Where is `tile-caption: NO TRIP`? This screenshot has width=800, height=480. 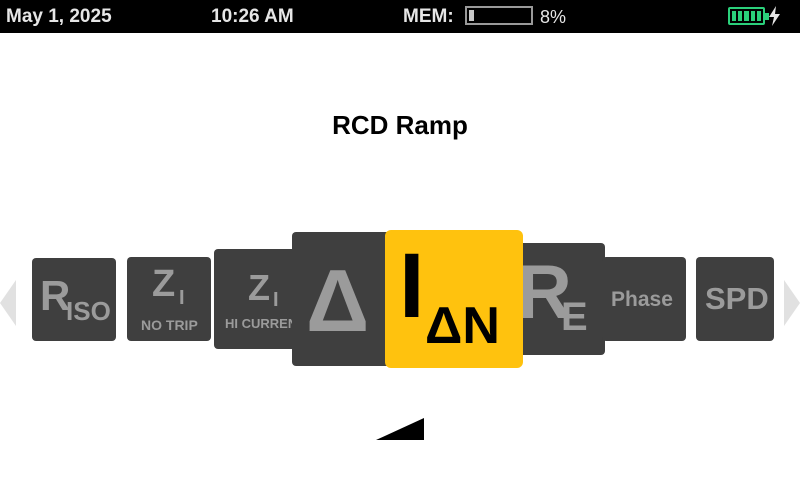
tile-caption: NO TRIP is located at coordinates (169, 325).